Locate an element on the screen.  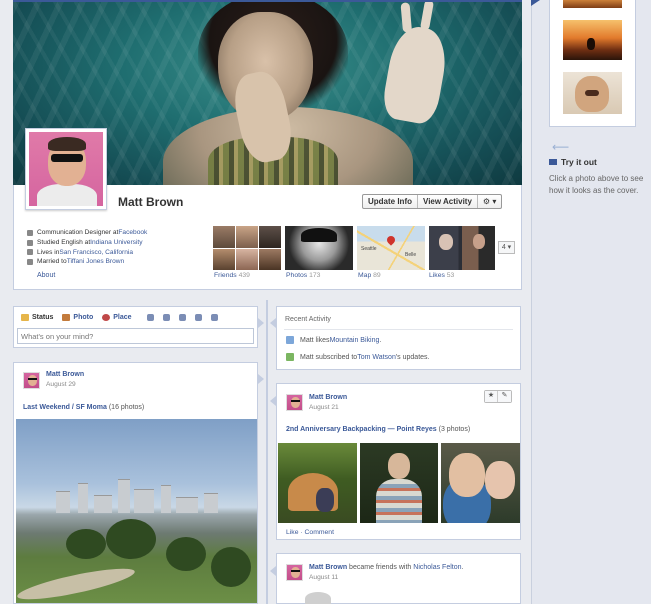
map-pin-icon is located at coordinates (391, 240).